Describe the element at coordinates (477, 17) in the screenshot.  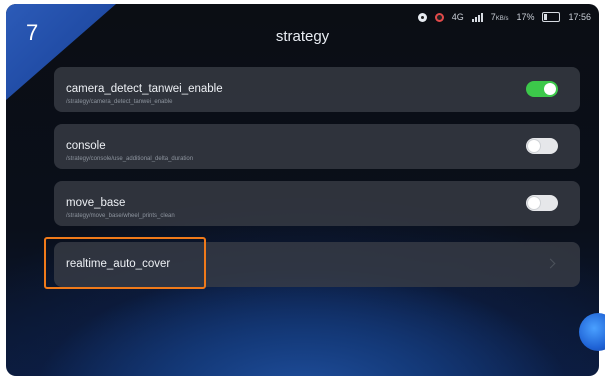
I see `signal-icon` at that location.